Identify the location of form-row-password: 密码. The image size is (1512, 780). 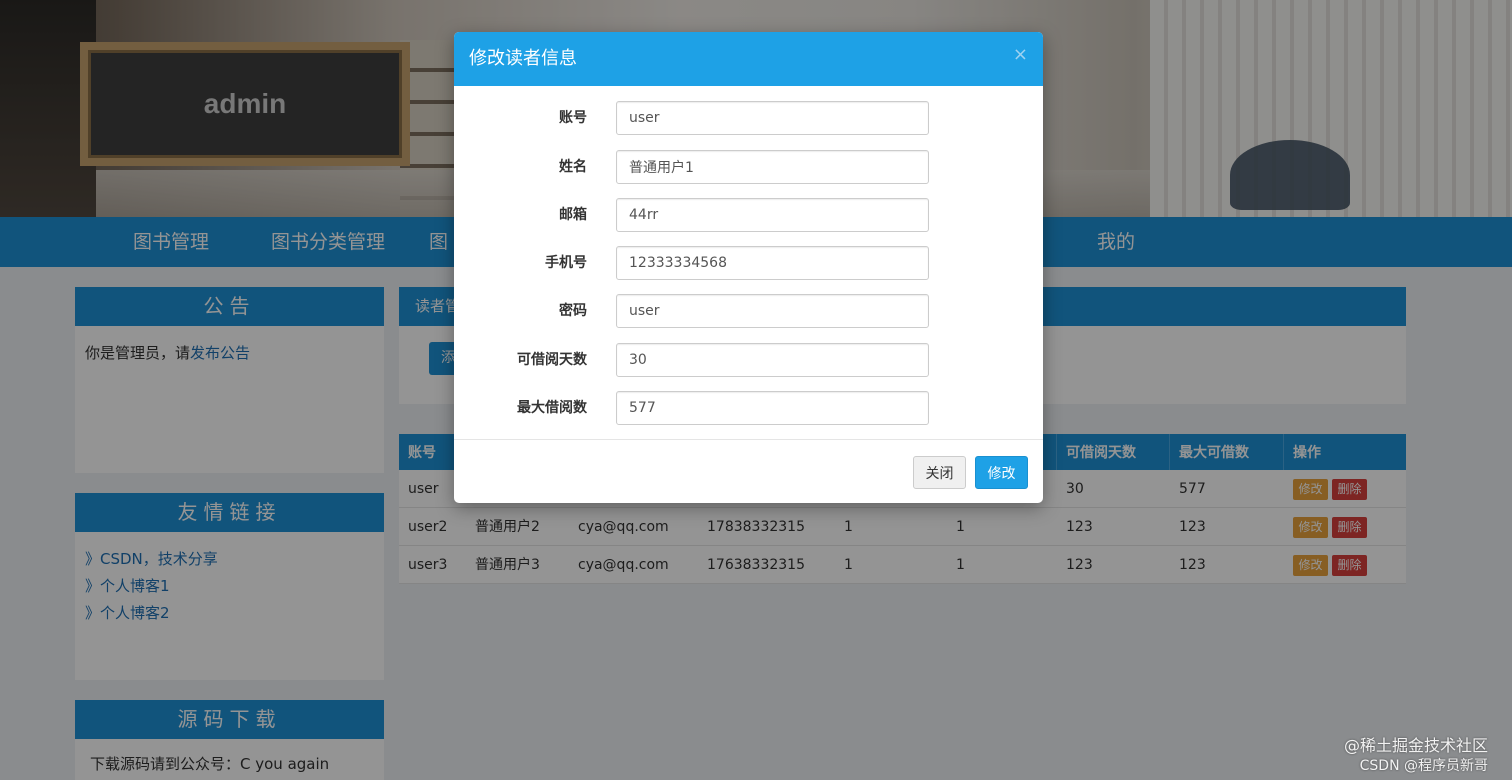
(748, 311).